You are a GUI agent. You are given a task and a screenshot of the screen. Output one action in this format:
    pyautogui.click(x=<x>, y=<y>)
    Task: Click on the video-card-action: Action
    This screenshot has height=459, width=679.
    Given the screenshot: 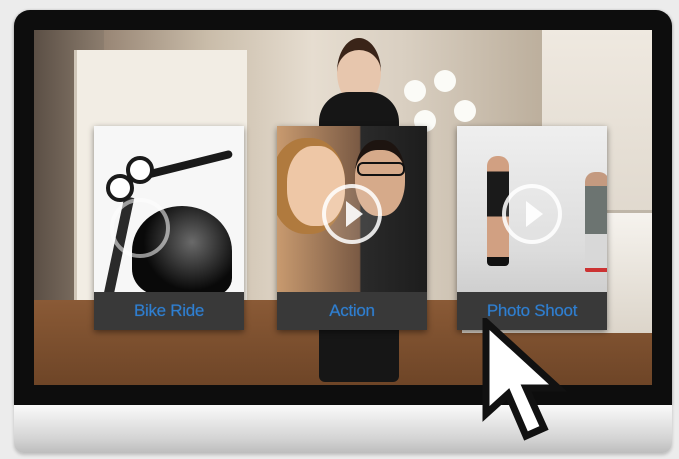 What is the action you would take?
    pyautogui.click(x=352, y=228)
    